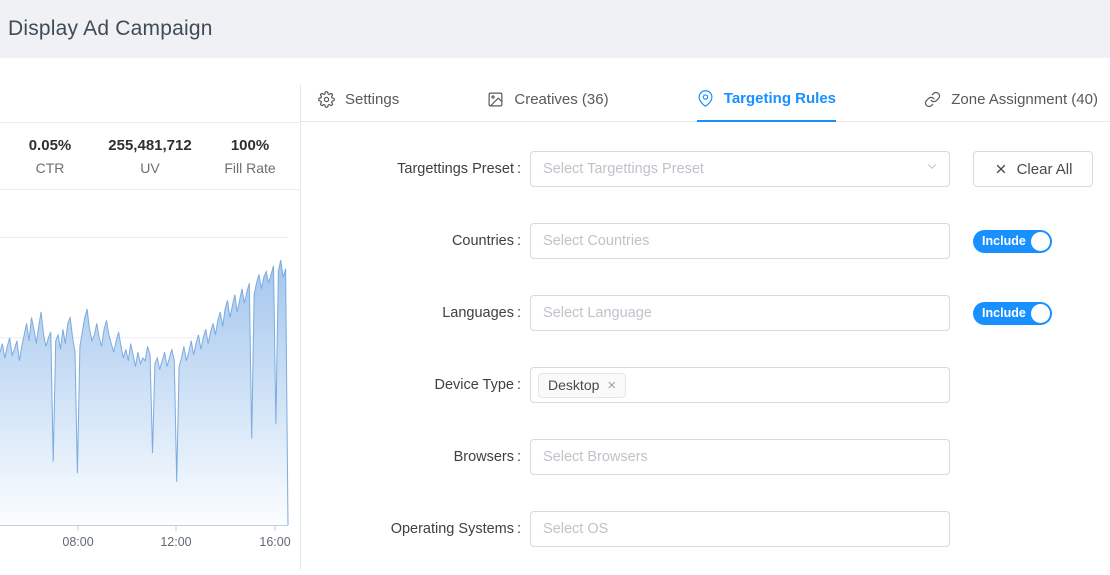 This screenshot has height=575, width=1110. I want to click on page-header: Display Ad Campaign, so click(555, 29).